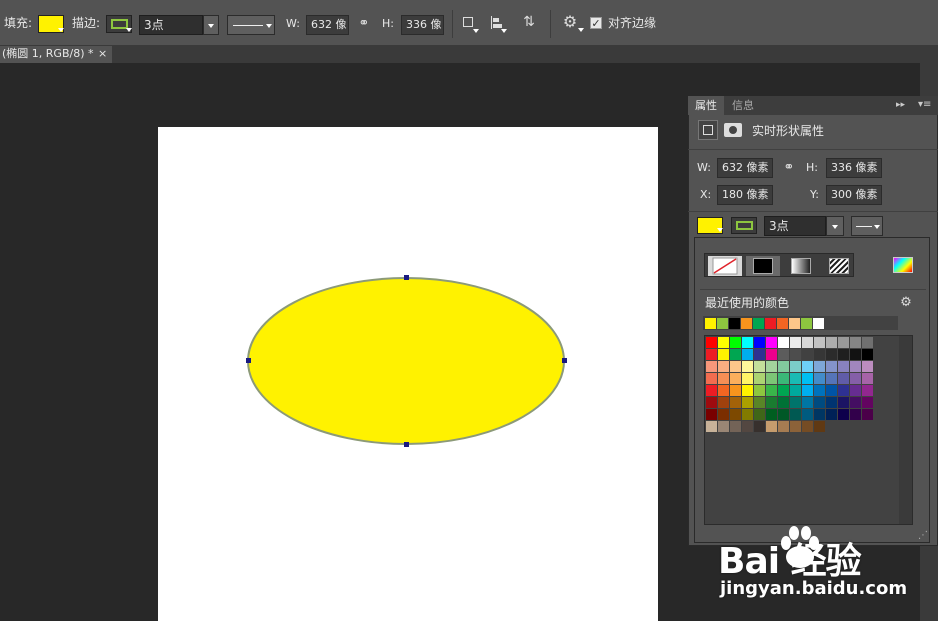  Describe the element at coordinates (406, 361) in the screenshot. I see `ellipse-shape` at that location.